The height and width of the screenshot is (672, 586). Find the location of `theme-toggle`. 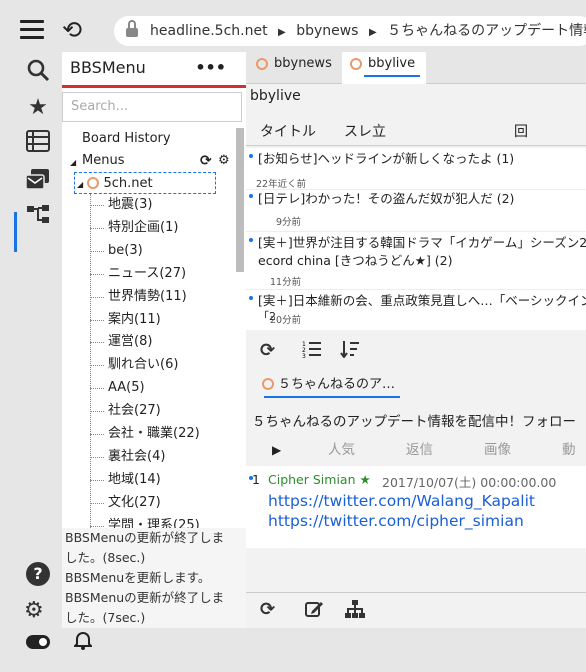

theme-toggle is located at coordinates (38, 642).